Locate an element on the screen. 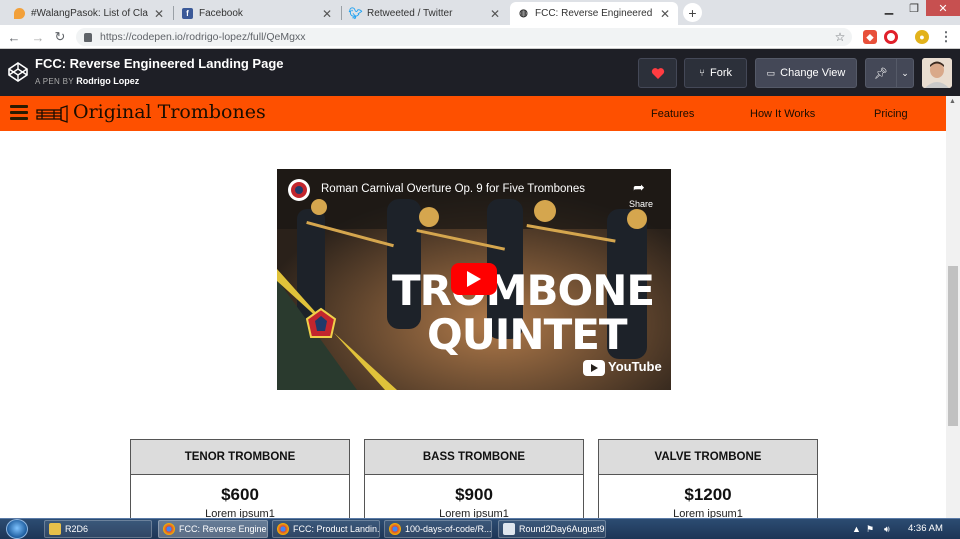 Image resolution: width=960 pixels, height=539 pixels. share-label: Share is located at coordinates (641, 204).